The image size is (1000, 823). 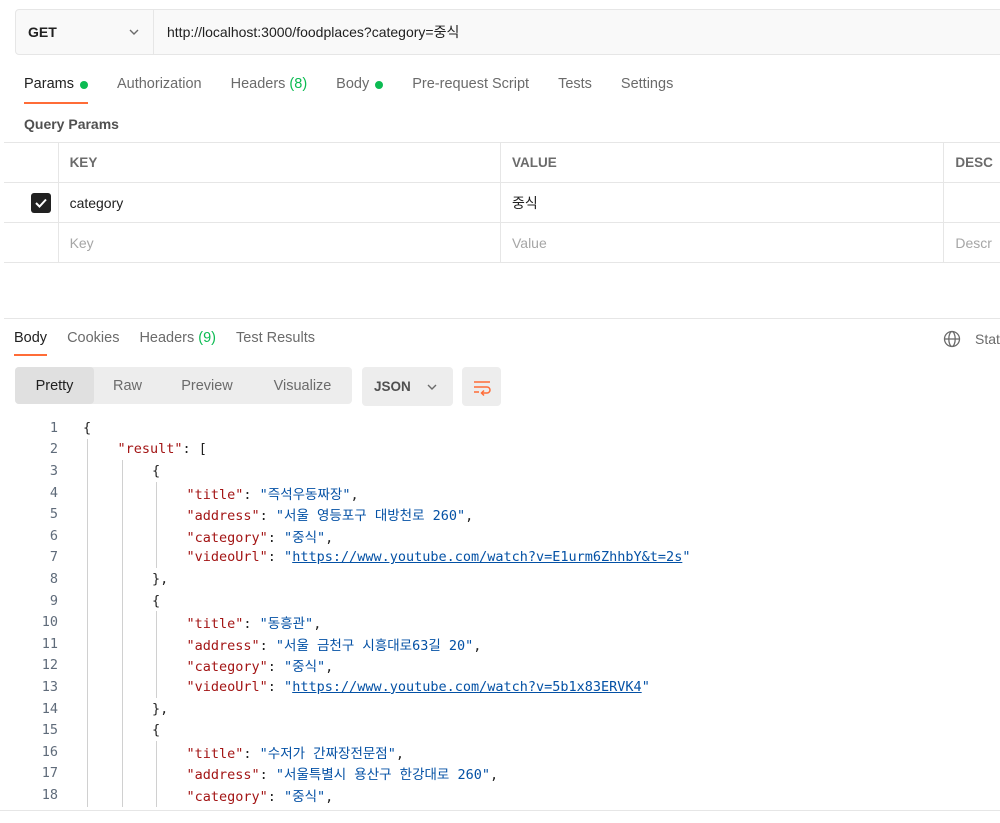 What do you see at coordinates (952, 339) in the screenshot?
I see `globe-icon` at bounding box center [952, 339].